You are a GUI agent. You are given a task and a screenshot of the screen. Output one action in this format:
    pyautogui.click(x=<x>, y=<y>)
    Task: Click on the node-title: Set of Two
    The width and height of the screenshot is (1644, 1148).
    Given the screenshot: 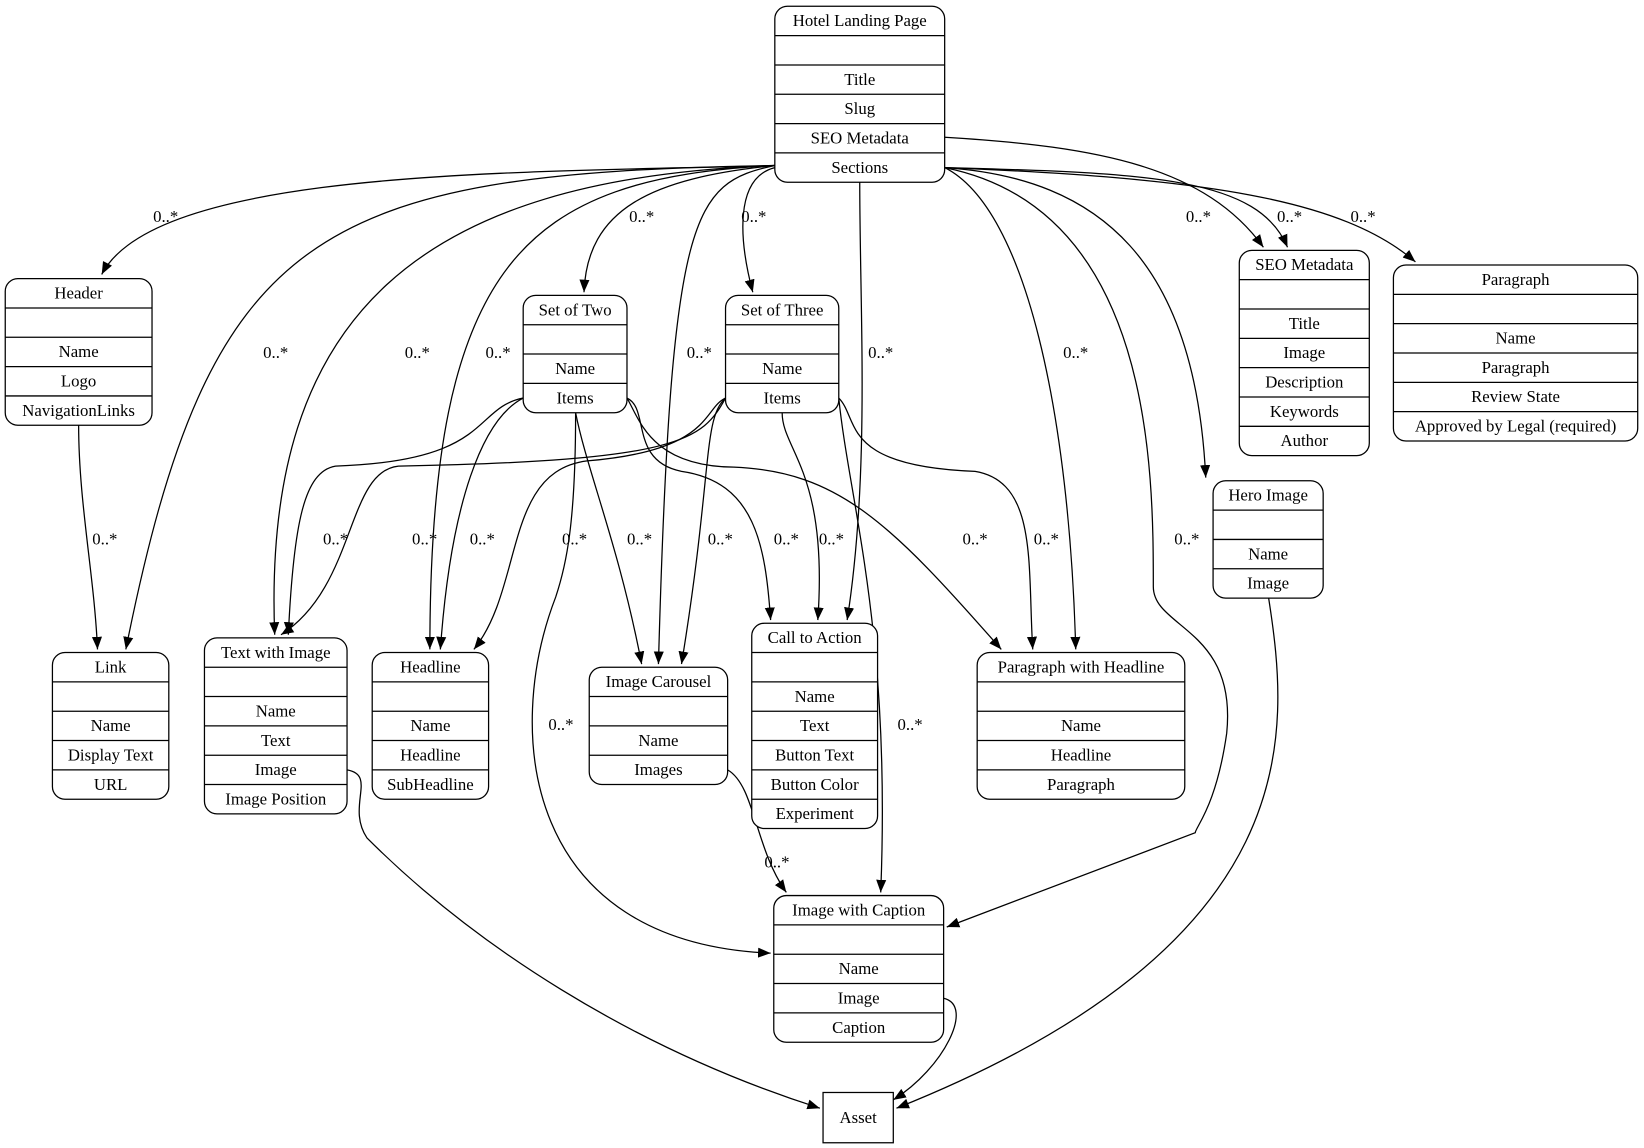 What is the action you would take?
    pyautogui.click(x=575, y=309)
    